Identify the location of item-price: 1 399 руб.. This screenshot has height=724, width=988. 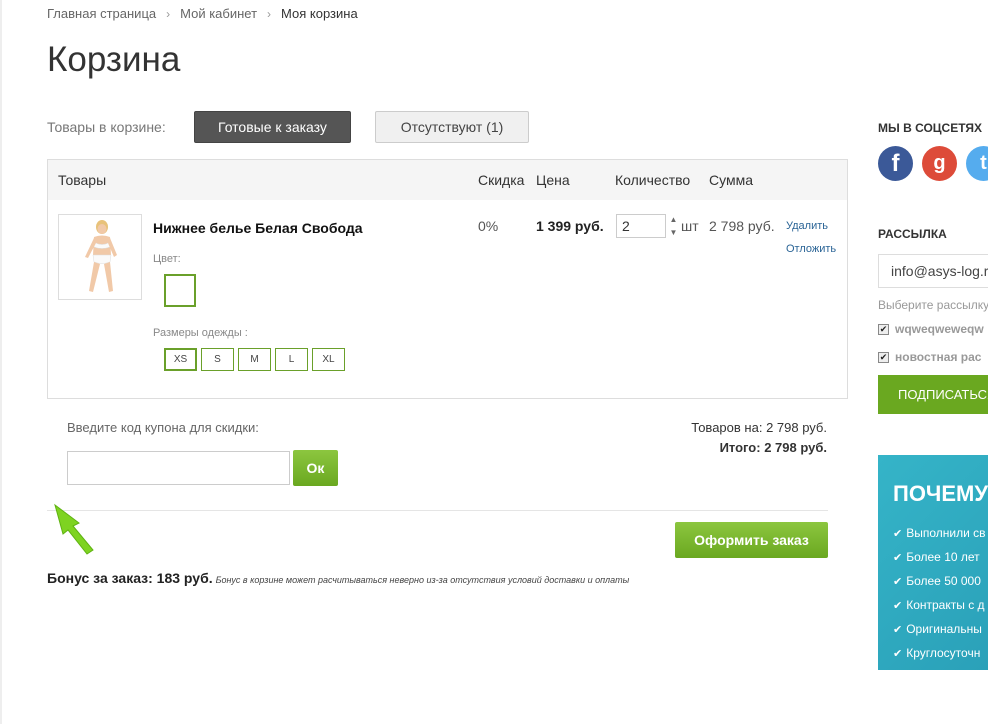
(570, 226).